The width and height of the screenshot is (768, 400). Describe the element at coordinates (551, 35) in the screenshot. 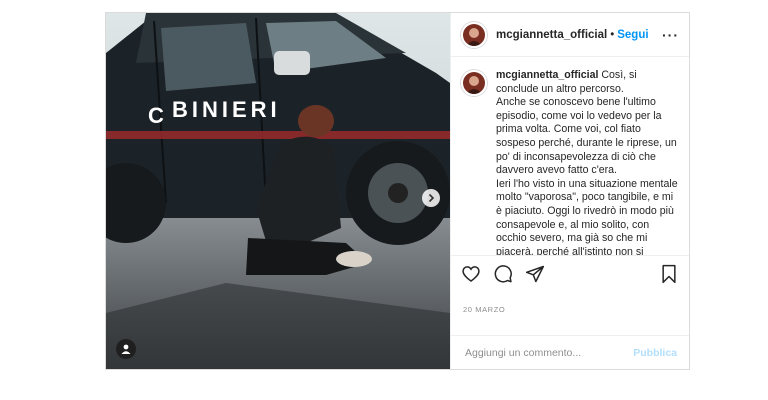

I see `username-link: mcgiannetta_official` at that location.